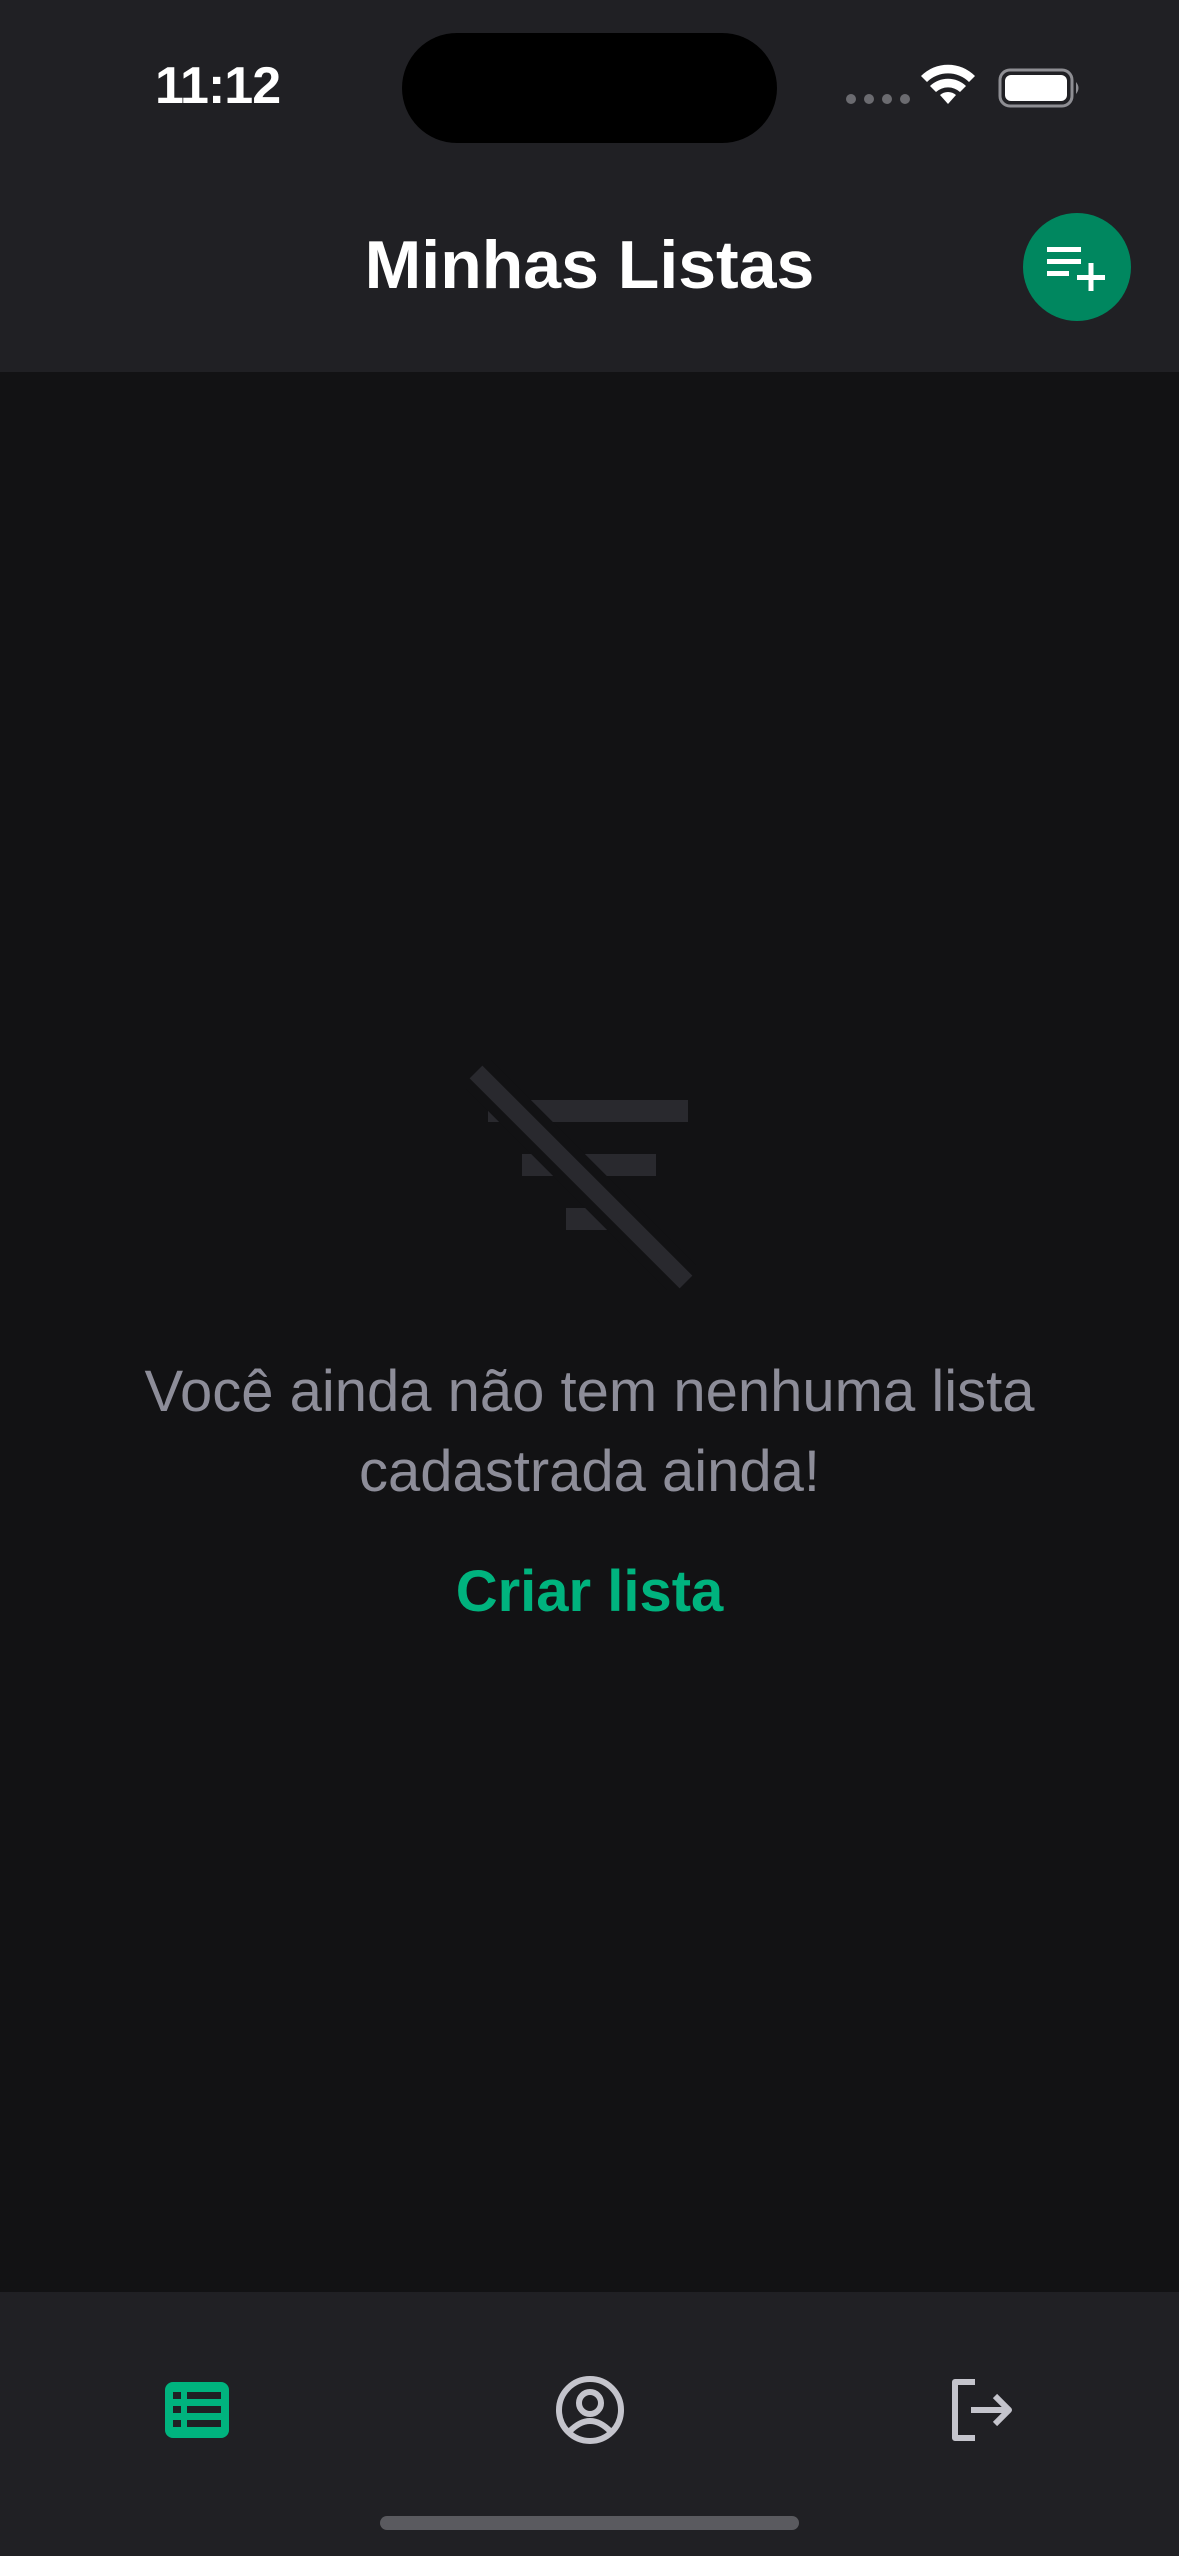 This screenshot has height=2556, width=1179. Describe the element at coordinates (218, 86) in the screenshot. I see `status-time: 11:12` at that location.